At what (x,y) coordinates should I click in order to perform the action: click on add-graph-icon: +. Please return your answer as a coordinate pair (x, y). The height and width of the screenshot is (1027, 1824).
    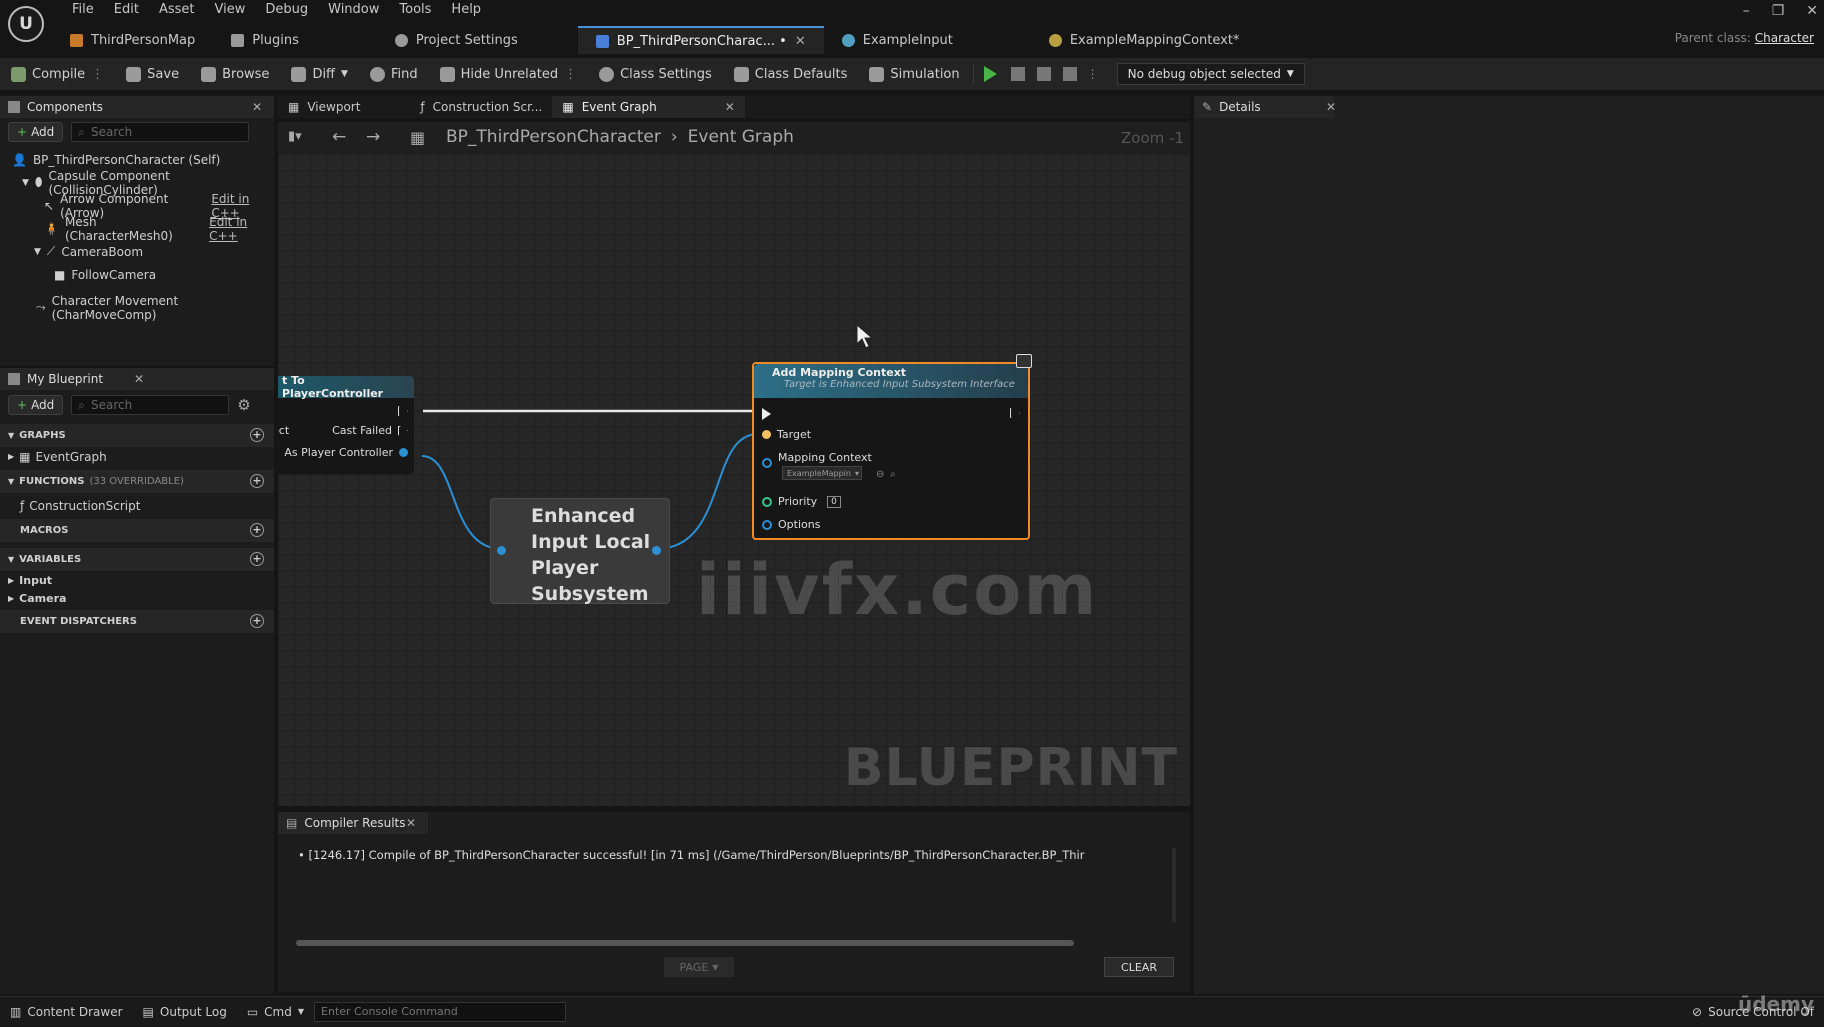
    Looking at the image, I should click on (257, 435).